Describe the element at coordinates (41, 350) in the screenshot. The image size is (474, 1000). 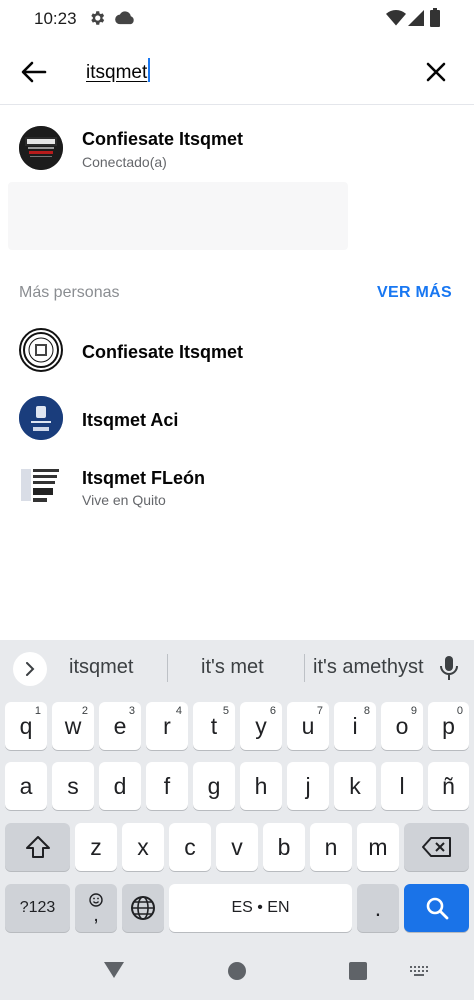
I see `seal-logo-icon` at that location.